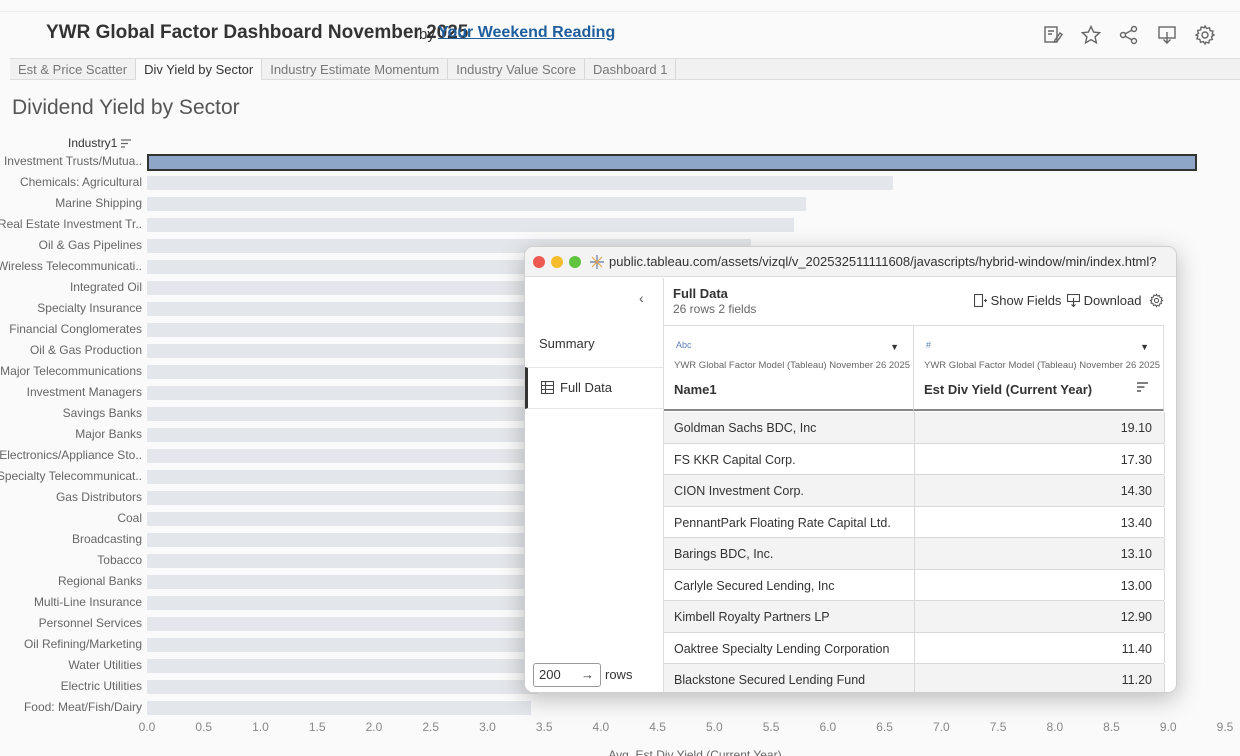  Describe the element at coordinates (914, 678) in the screenshot. I see `table-row: Blackstone Secured Lending Fund 11.20` at that location.